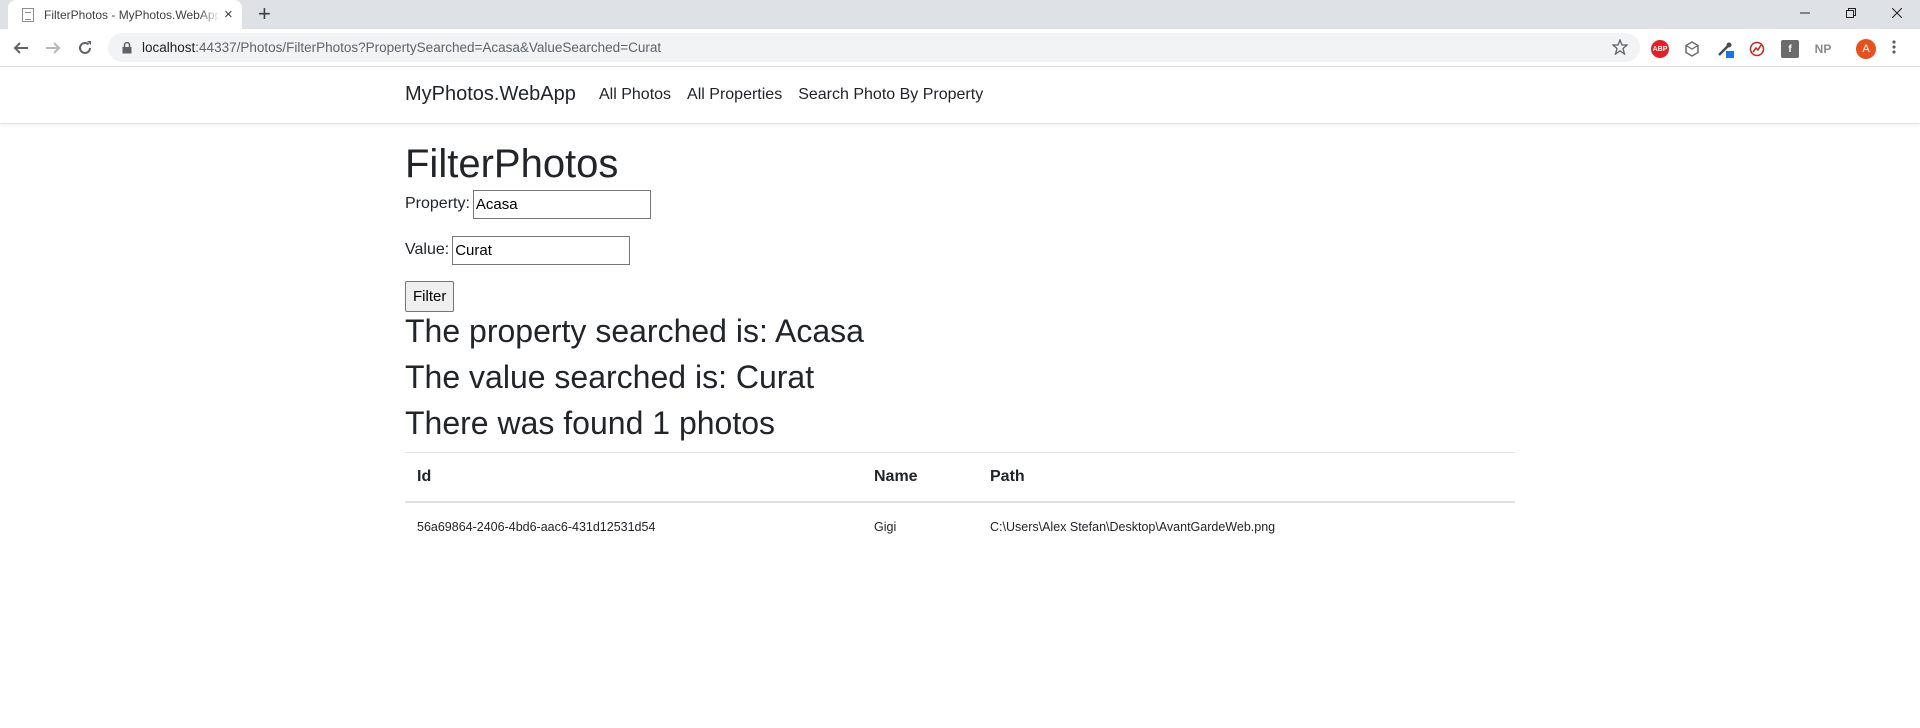  I want to click on column-header-path: Path, so click(1246, 477).